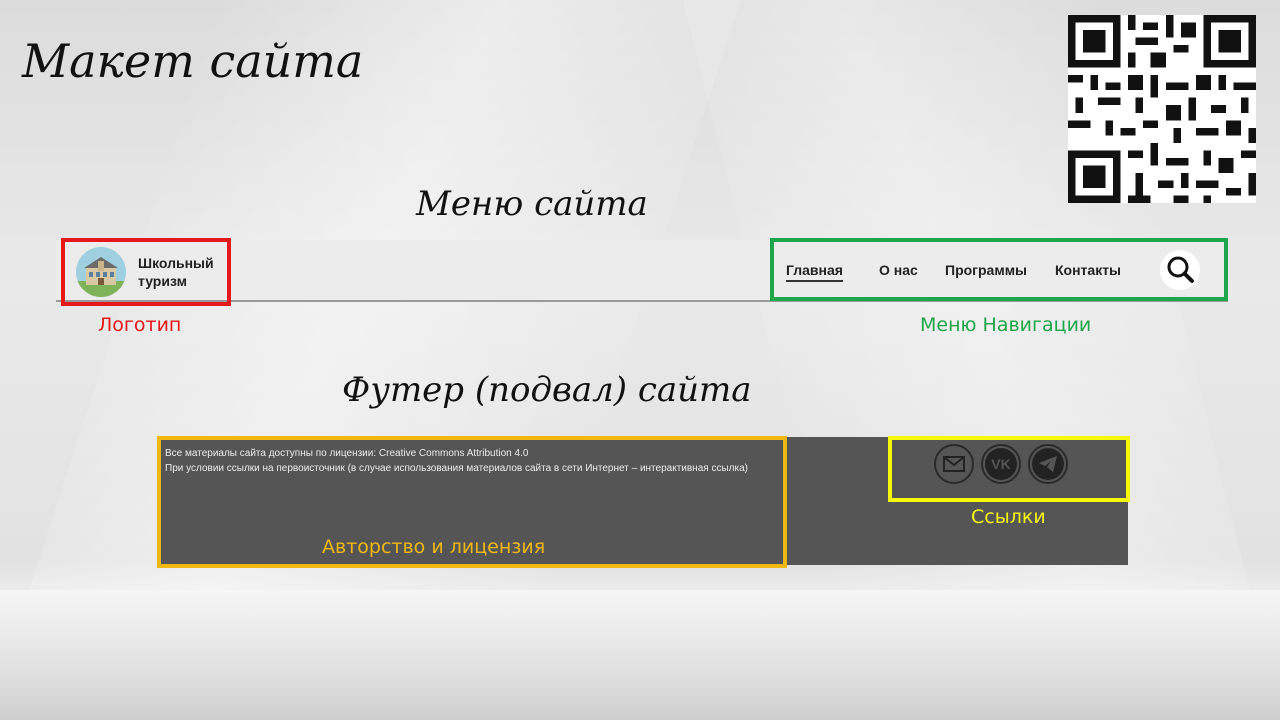 The width and height of the screenshot is (1280, 720). I want to click on license-annotation: Авторство и лицензия, so click(434, 547).